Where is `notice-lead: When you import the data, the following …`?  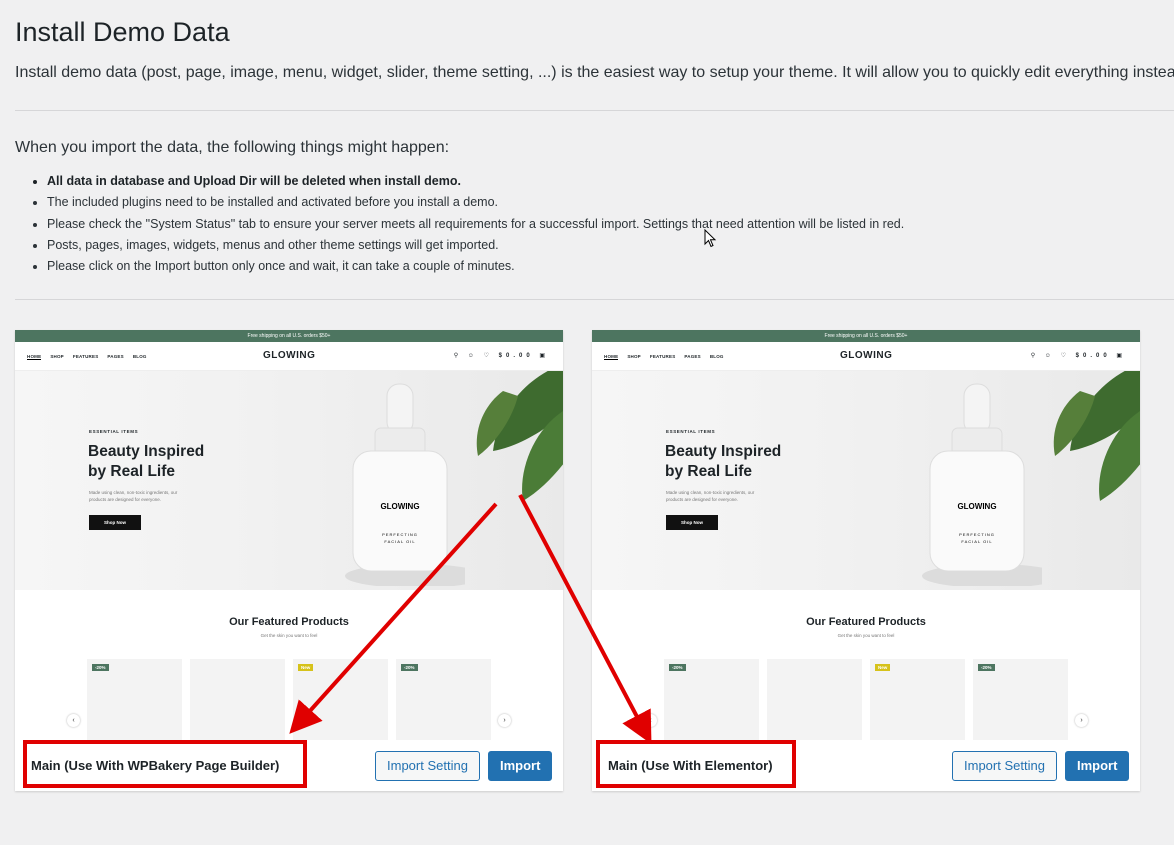
notice-lead: When you import the data, the following … is located at coordinates (232, 147).